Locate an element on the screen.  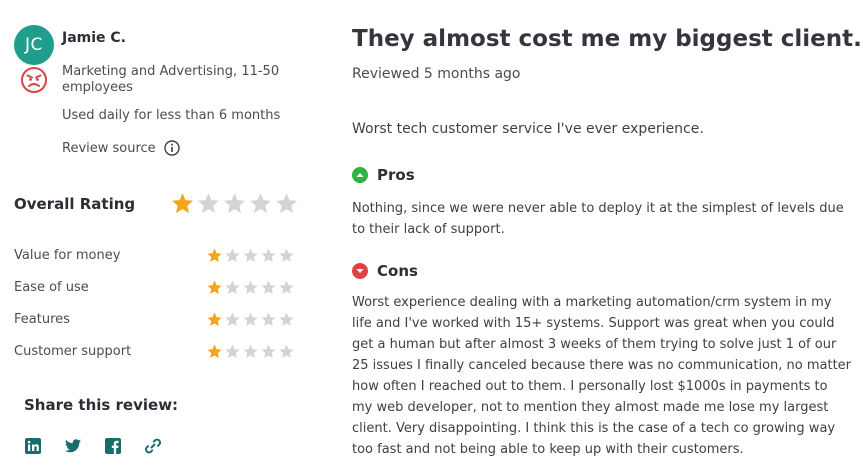
avatar-initials: JC is located at coordinates (34, 45).